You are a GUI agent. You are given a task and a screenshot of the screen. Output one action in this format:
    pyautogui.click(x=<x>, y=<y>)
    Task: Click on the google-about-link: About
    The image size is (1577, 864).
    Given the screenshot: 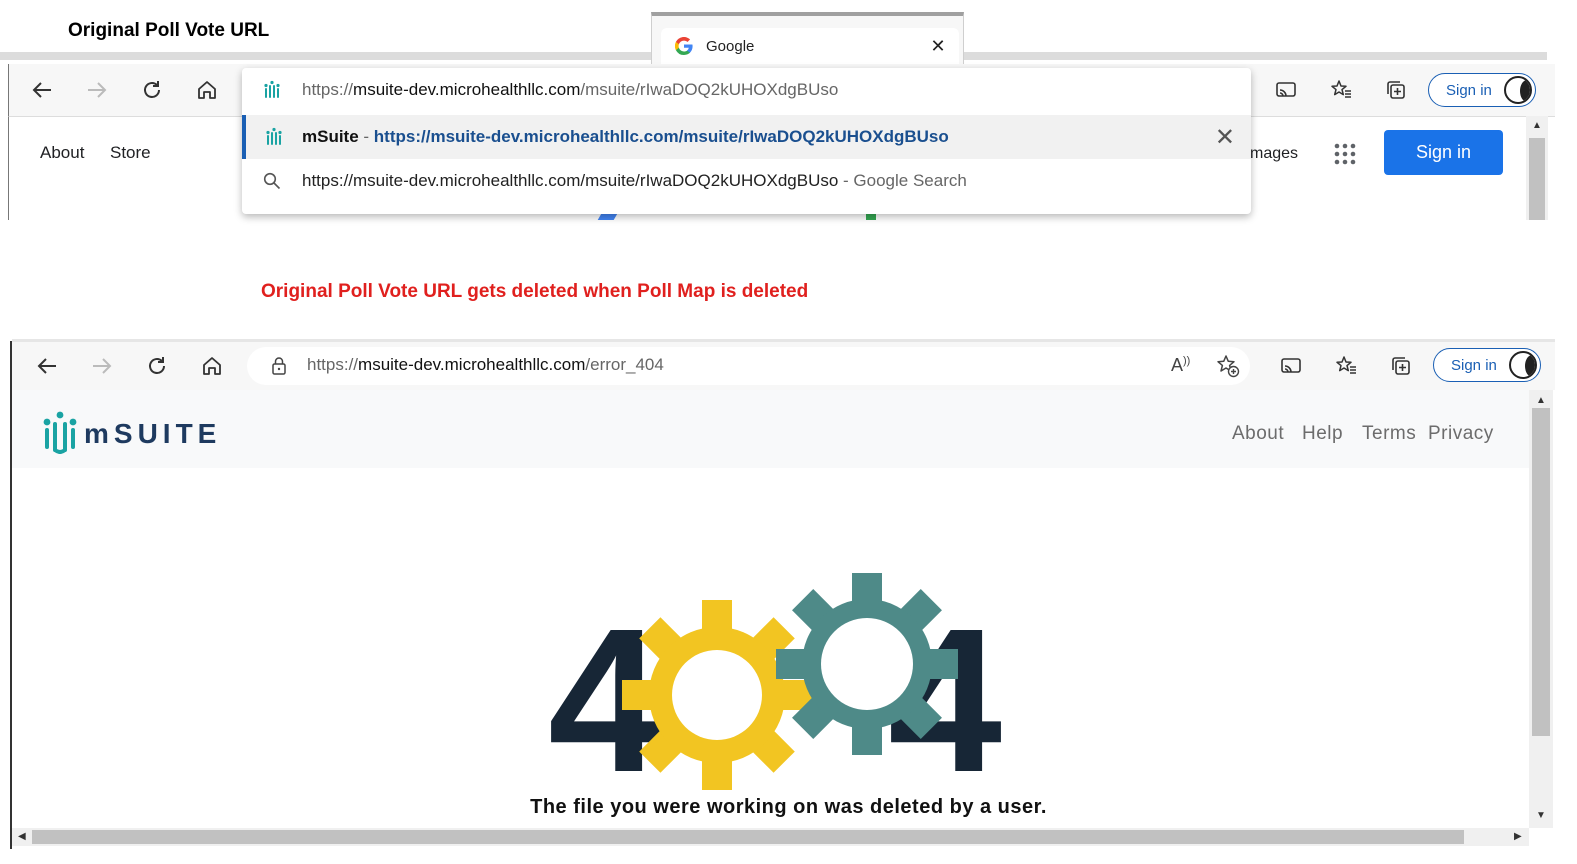 What is the action you would take?
    pyautogui.click(x=62, y=153)
    